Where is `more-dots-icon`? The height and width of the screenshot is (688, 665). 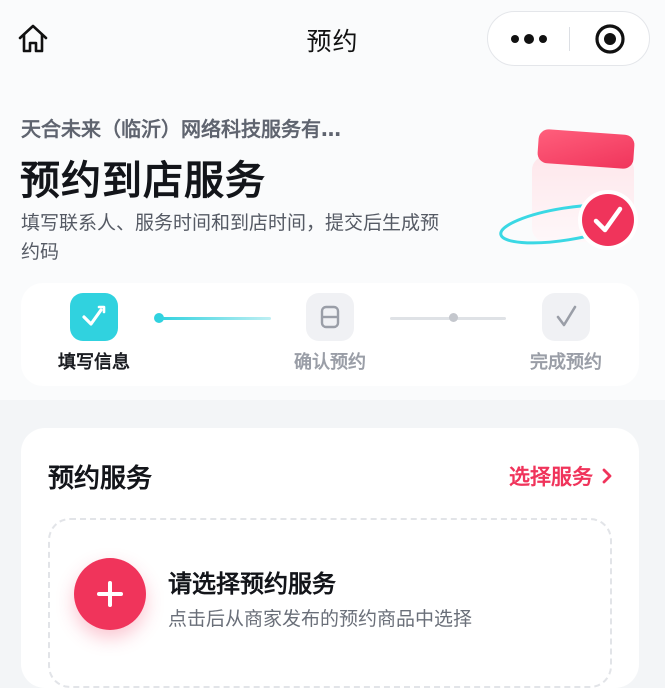
more-dots-icon is located at coordinates (528, 38).